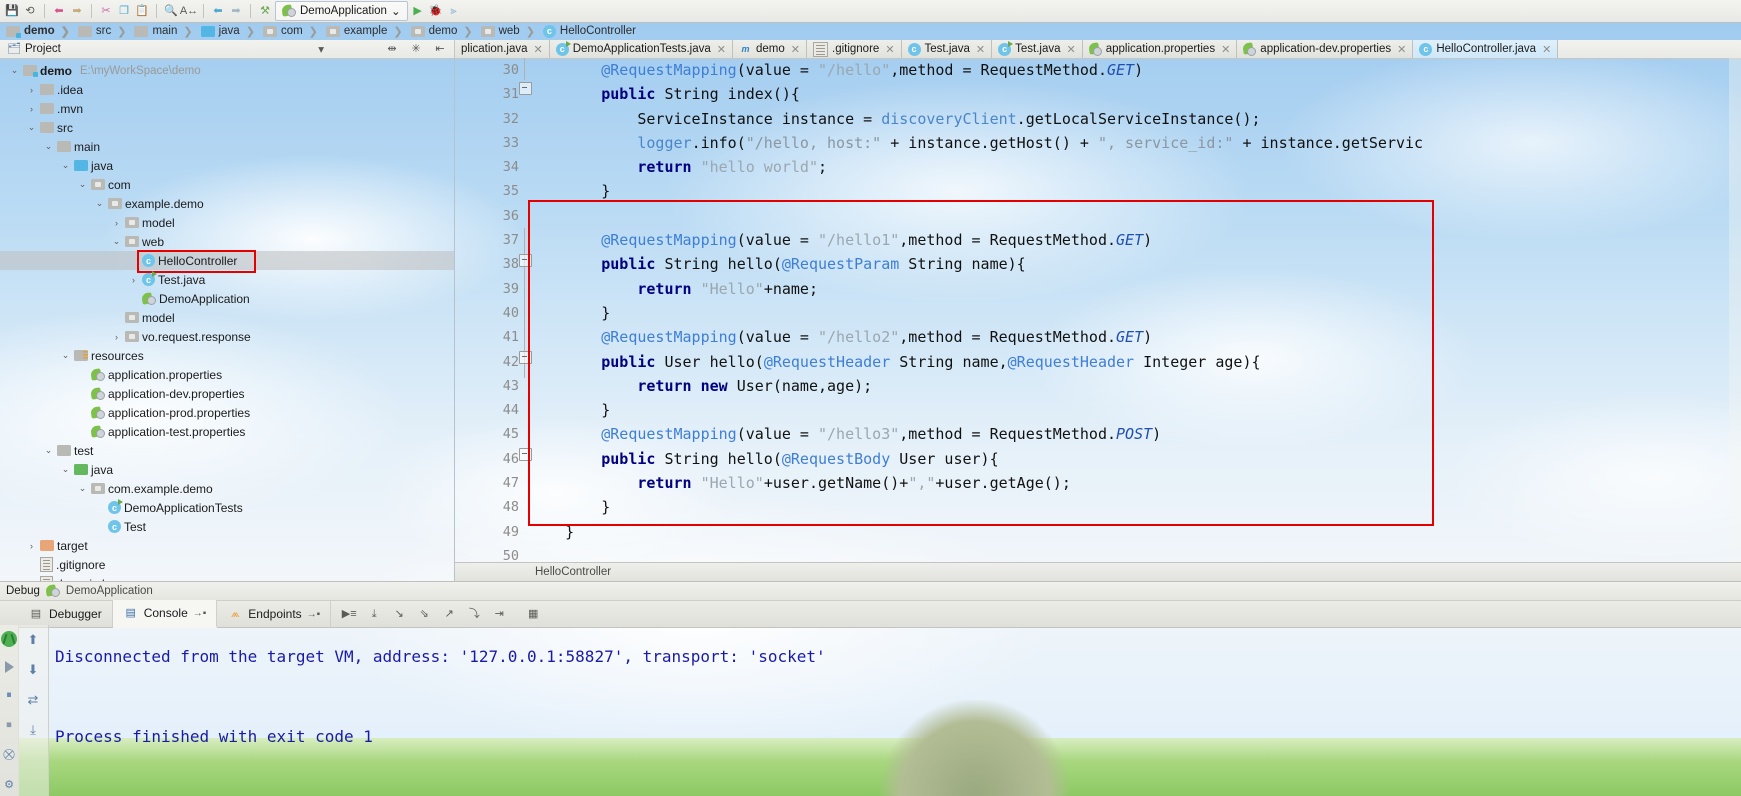 The height and width of the screenshot is (796, 1741). What do you see at coordinates (227, 336) in the screenshot?
I see `tree-item-vo-request-response: › vo.request.response` at bounding box center [227, 336].